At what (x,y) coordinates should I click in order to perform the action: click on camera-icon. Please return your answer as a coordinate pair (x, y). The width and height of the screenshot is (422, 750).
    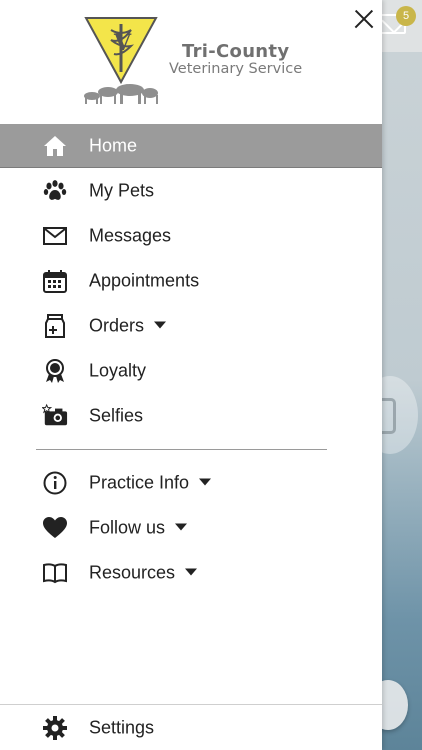
    Looking at the image, I should click on (55, 414).